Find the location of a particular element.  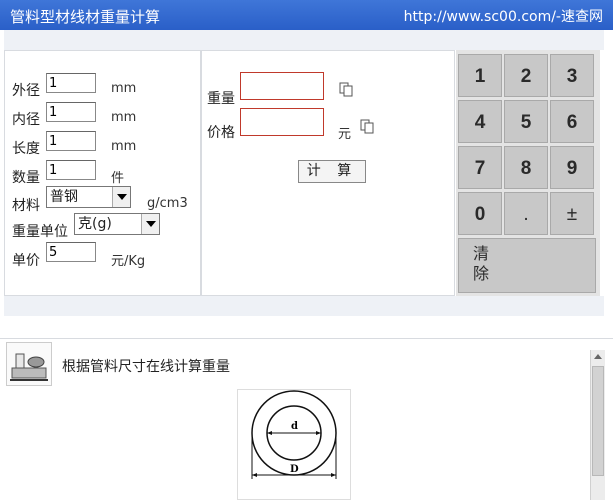

key-5: 5 is located at coordinates (526, 121).